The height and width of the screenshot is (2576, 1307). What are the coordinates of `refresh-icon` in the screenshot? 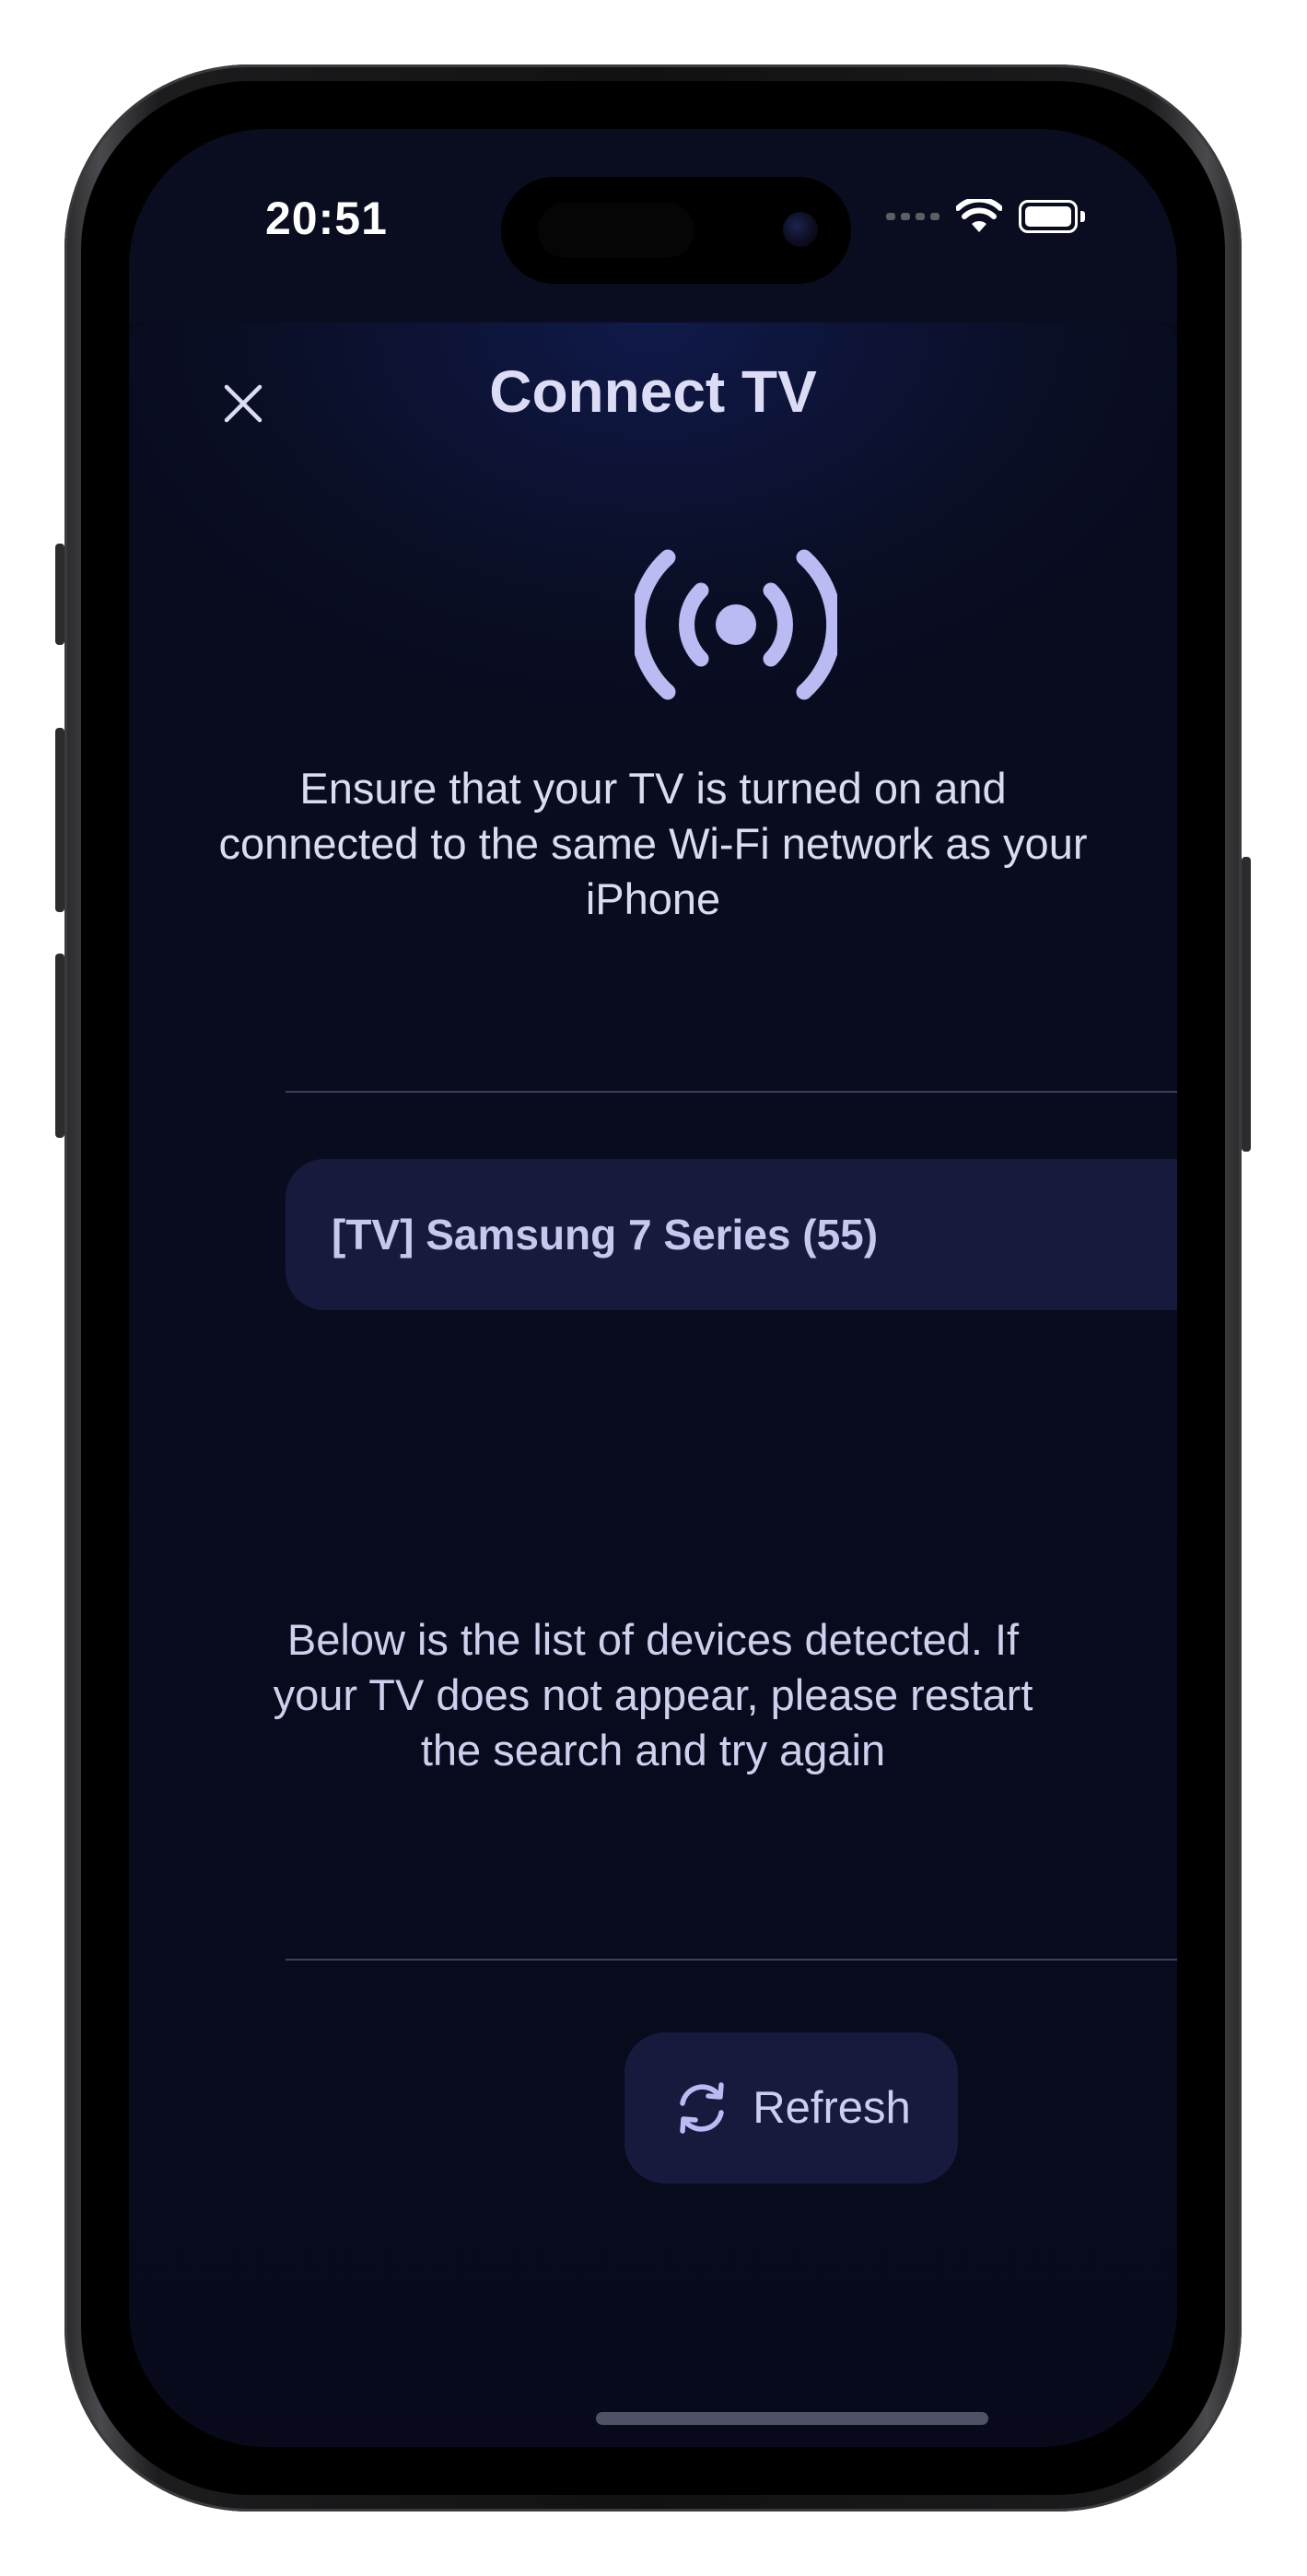 It's located at (702, 2108).